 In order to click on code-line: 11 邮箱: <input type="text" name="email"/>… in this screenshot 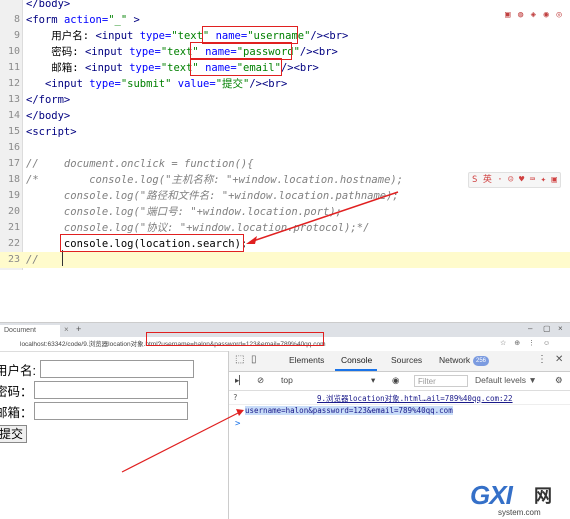, I will do `click(285, 68)`.